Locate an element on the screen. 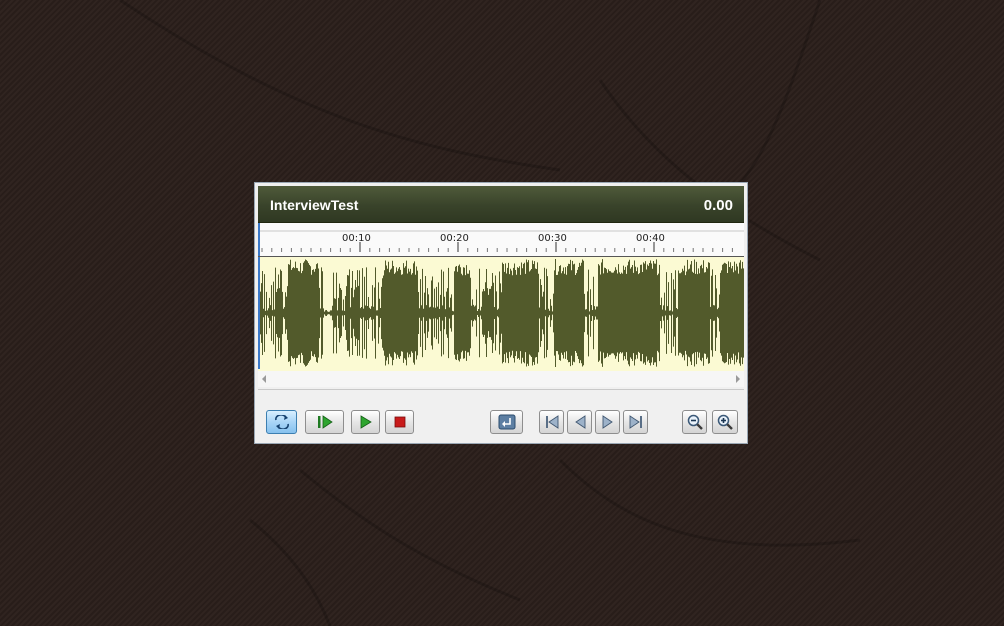 The height and width of the screenshot is (626, 1004). stop-icon is located at coordinates (399, 422).